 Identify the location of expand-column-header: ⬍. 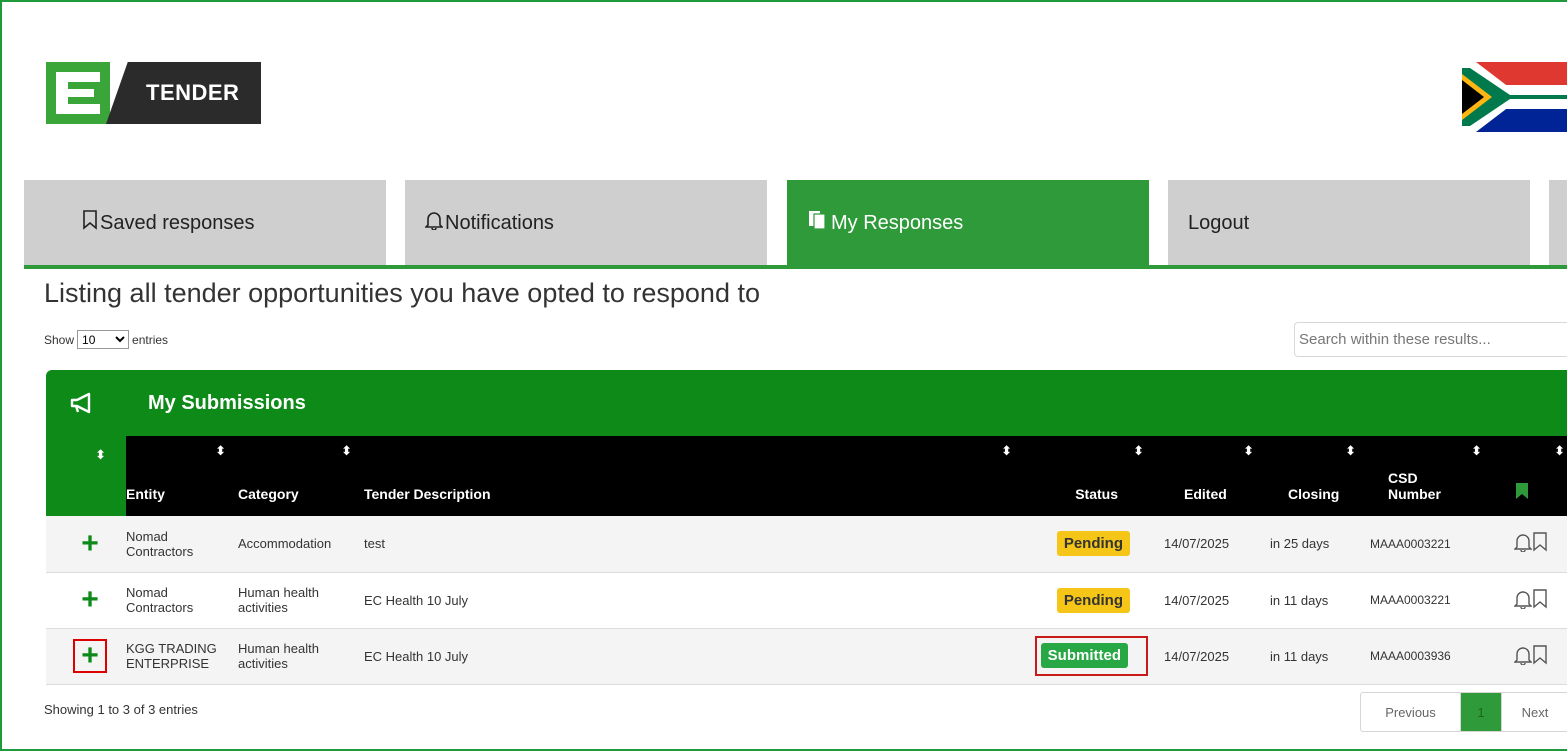
(86, 476).